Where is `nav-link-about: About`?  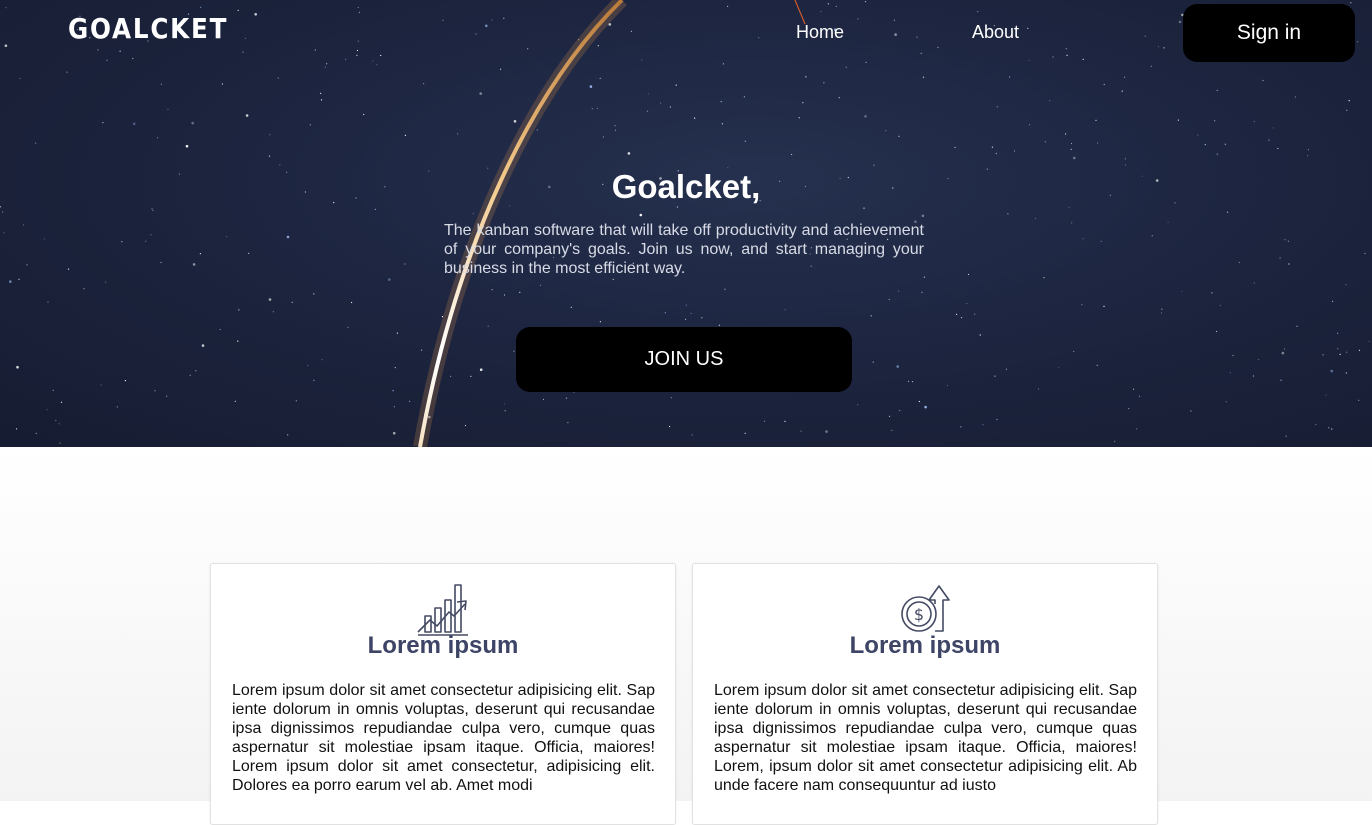 nav-link-about: About is located at coordinates (995, 32).